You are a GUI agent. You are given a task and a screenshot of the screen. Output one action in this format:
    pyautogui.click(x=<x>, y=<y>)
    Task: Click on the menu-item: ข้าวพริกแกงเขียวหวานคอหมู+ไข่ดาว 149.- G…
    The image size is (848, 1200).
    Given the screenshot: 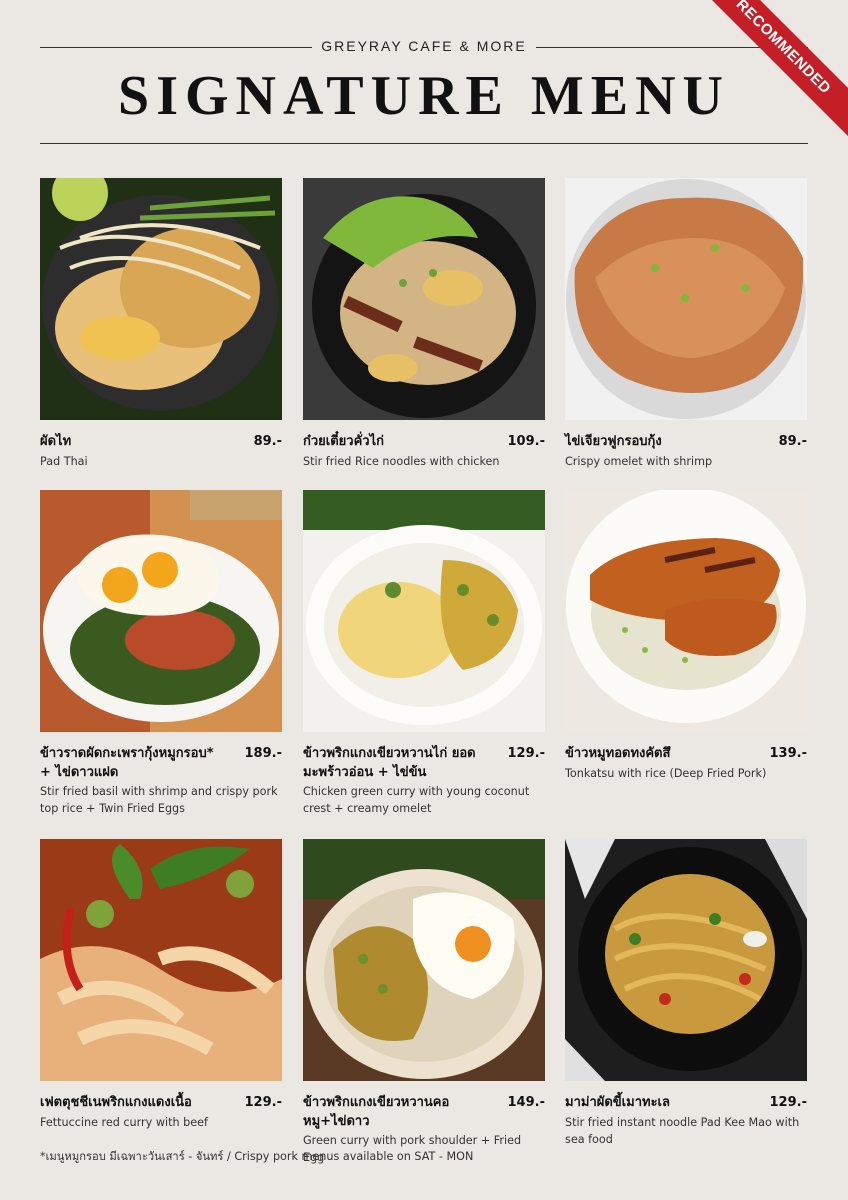 What is the action you would take?
    pyautogui.click(x=424, y=1002)
    